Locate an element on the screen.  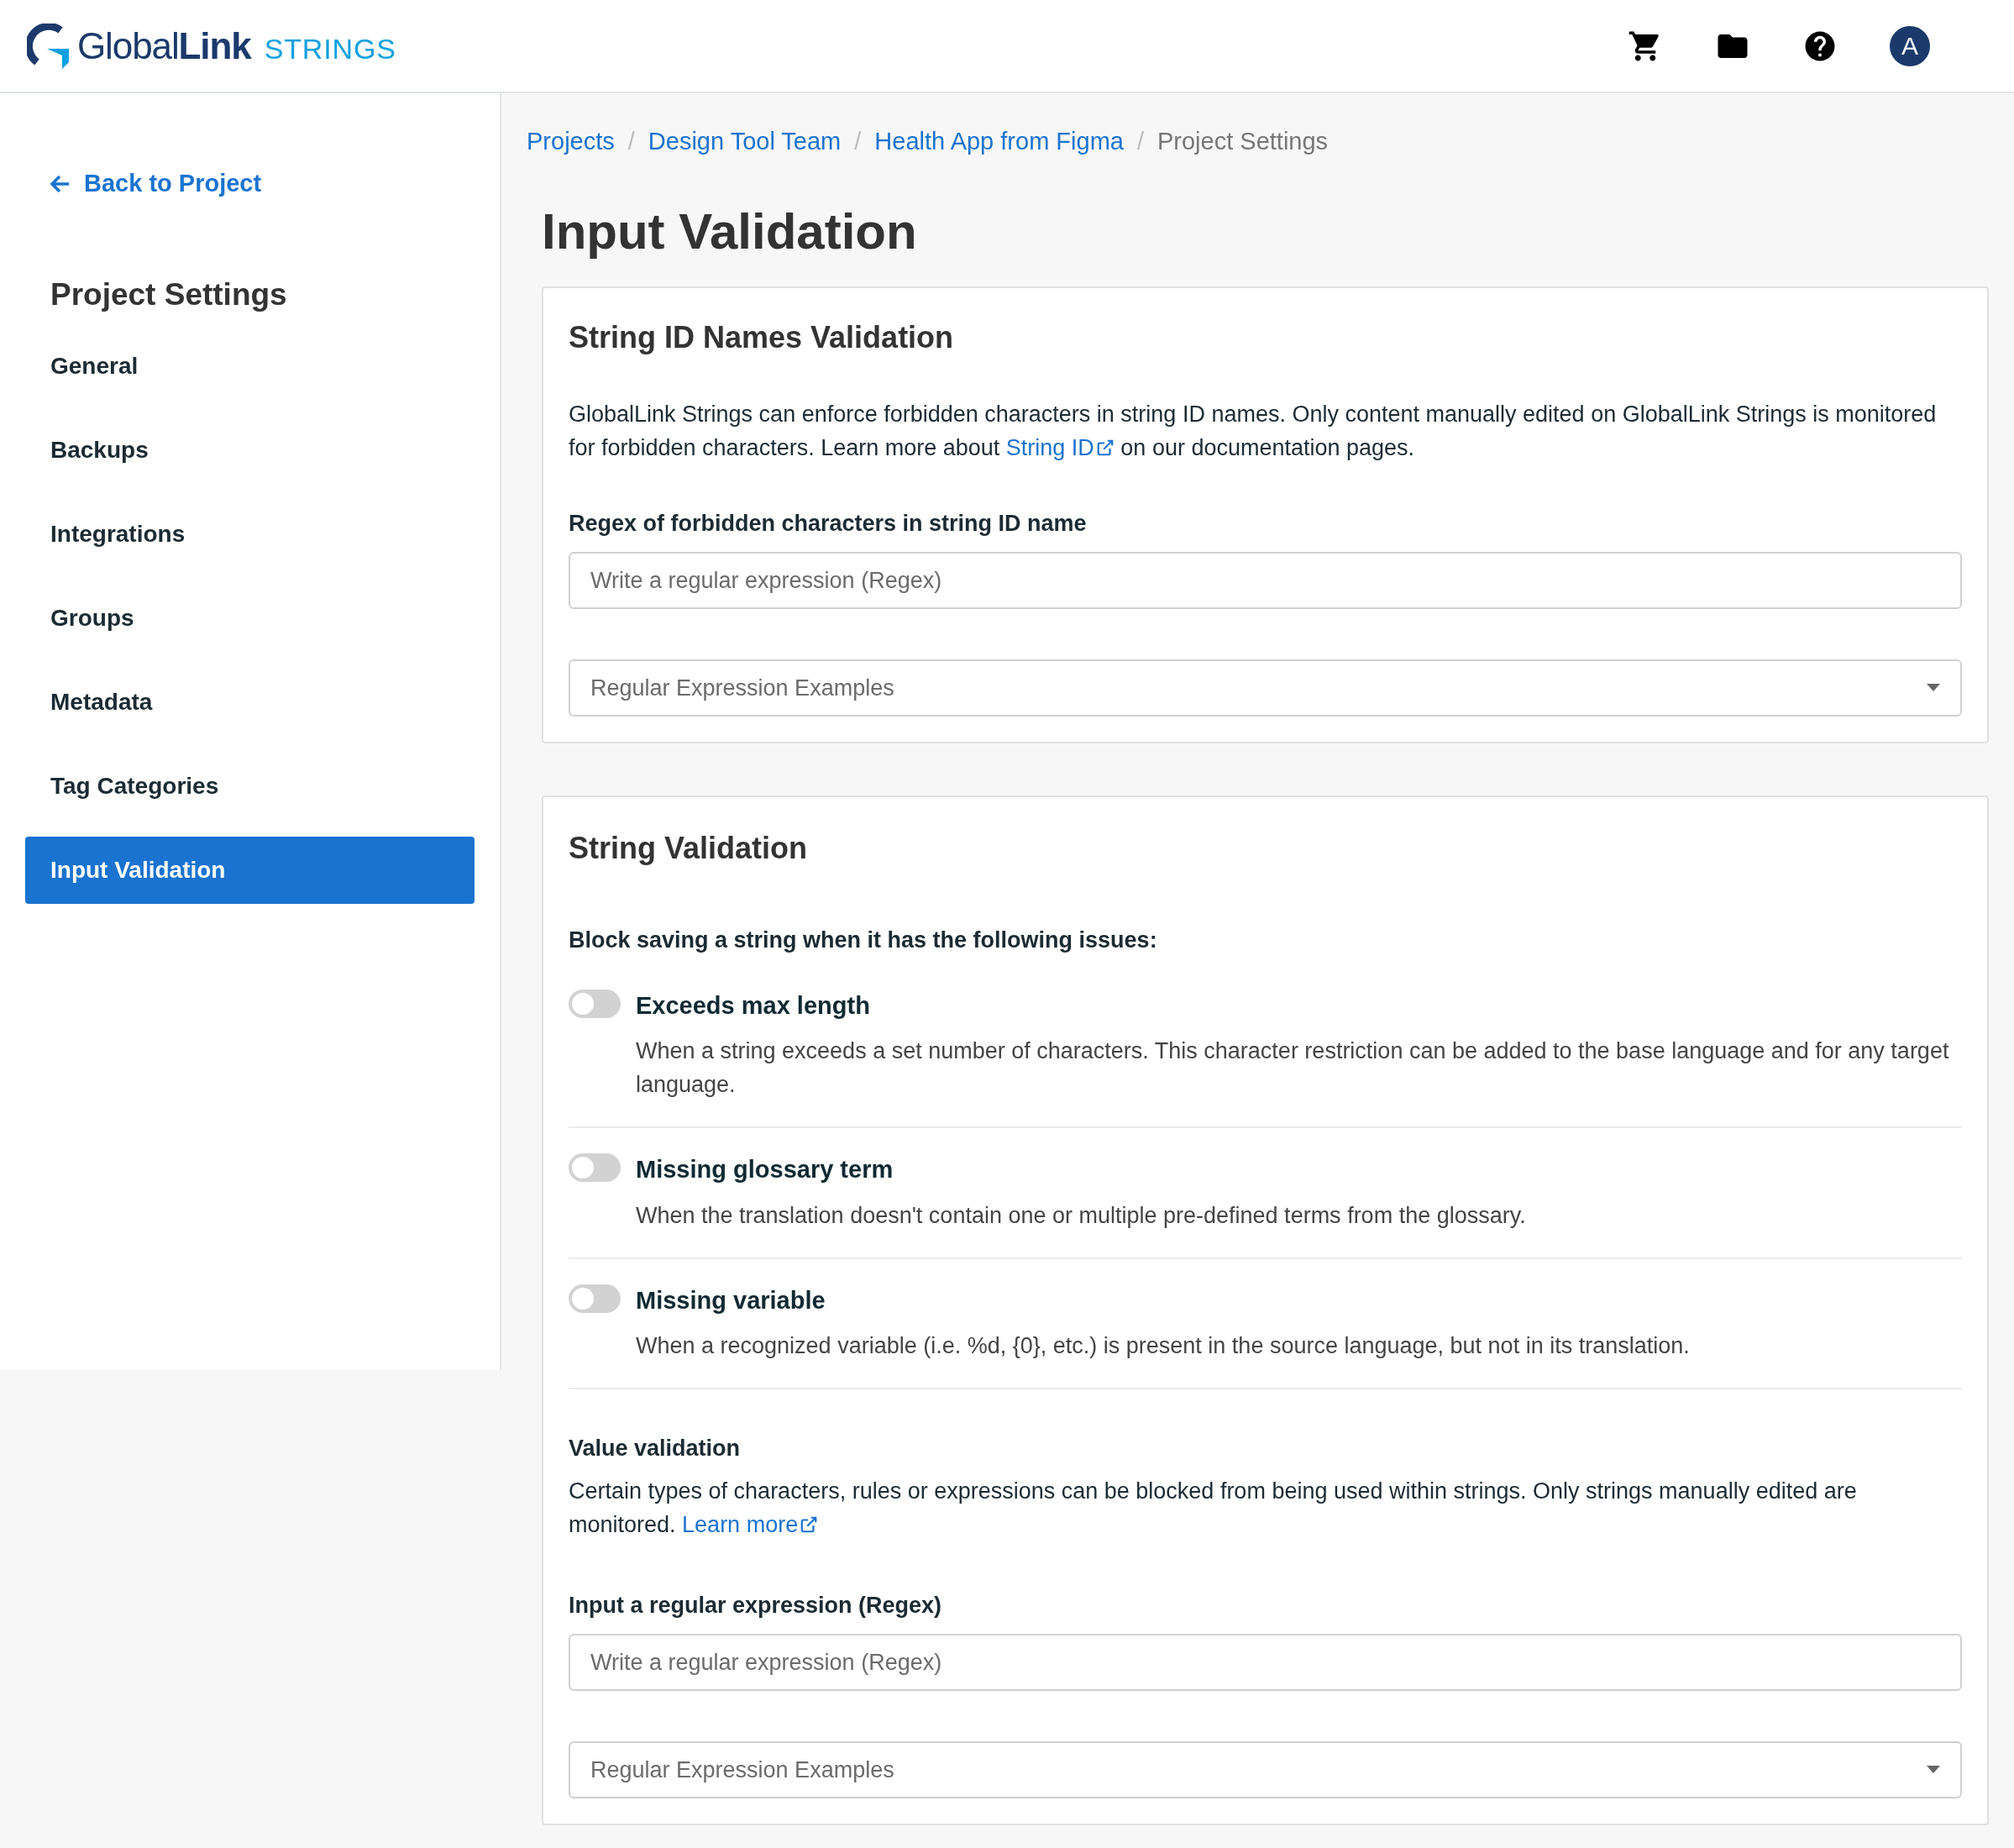
user-avatar: A is located at coordinates (1910, 45).